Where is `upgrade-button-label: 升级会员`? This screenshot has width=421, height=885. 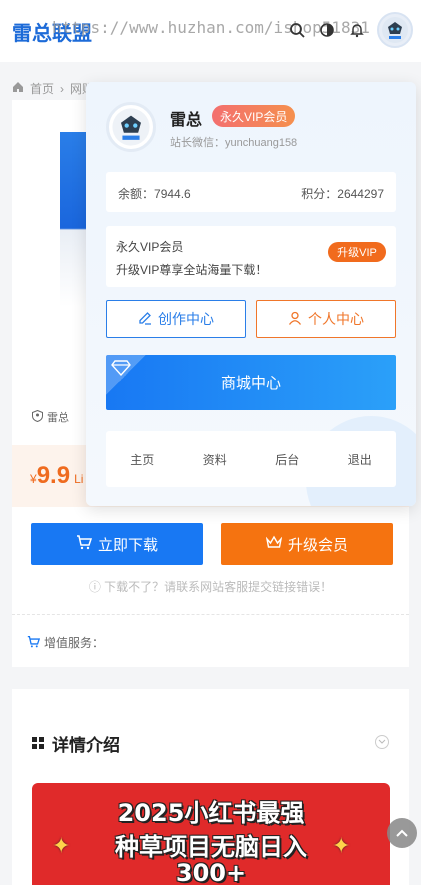
upgrade-button-label: 升级会员 is located at coordinates (317, 545).